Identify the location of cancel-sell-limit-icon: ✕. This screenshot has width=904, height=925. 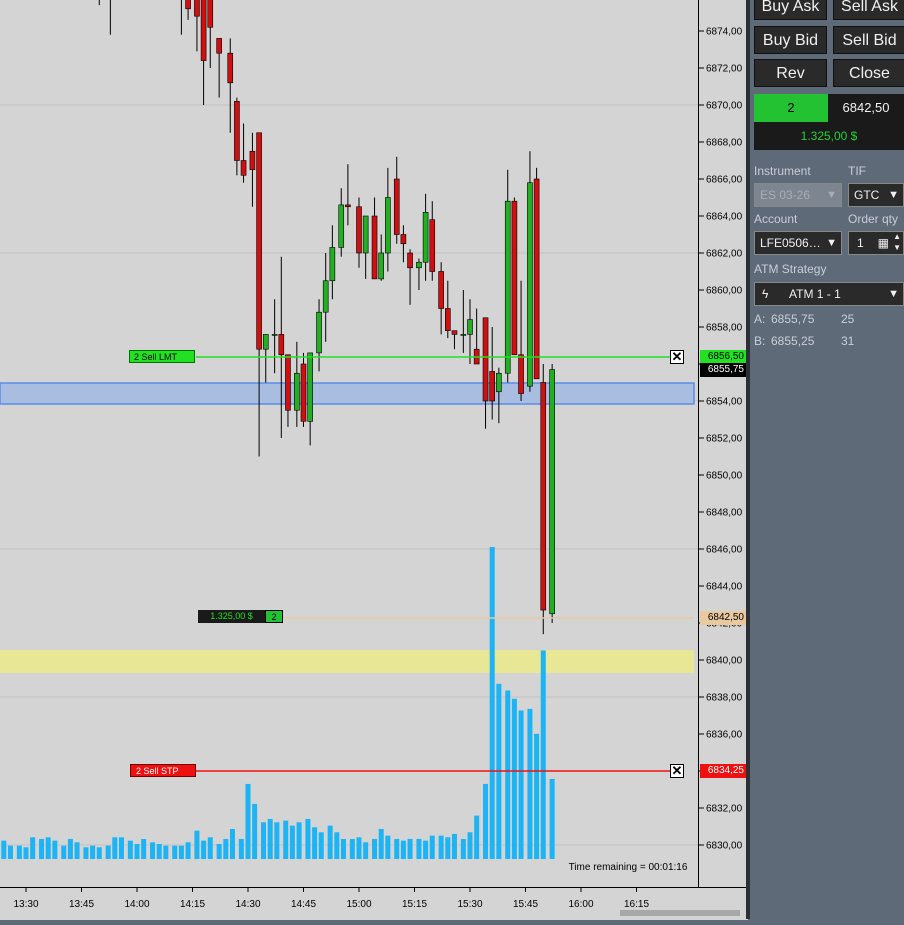
(677, 357).